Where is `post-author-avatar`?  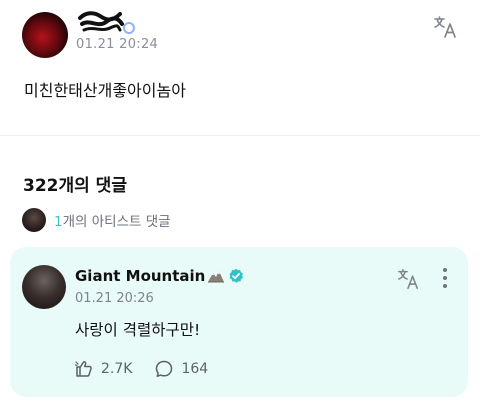
post-author-avatar is located at coordinates (45, 35).